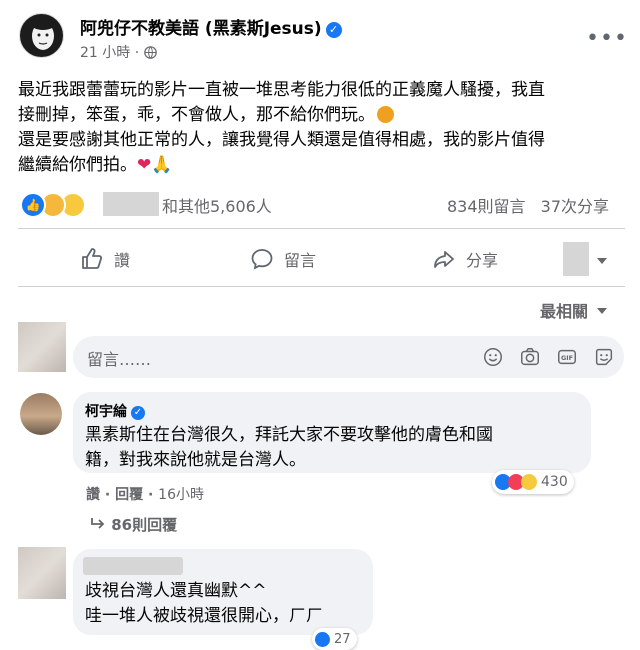 The image size is (640, 650). I want to click on comment-line: 哇一堆人被歧視還很開心，ㄏㄏ, so click(204, 616).